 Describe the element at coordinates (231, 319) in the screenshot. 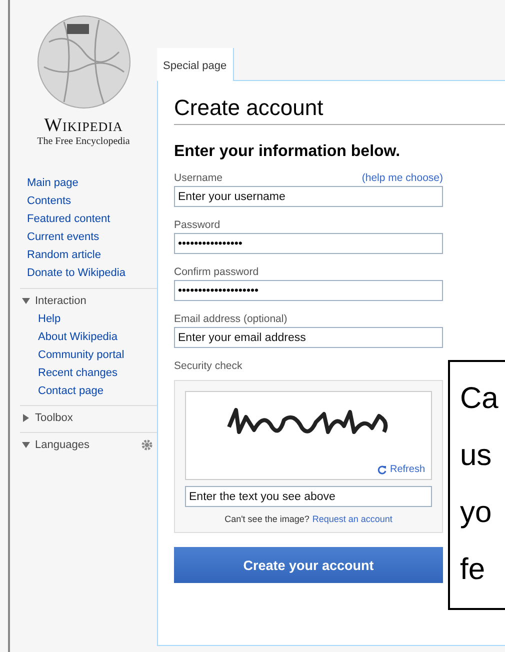

I see `field-label: Email address (optional)` at that location.